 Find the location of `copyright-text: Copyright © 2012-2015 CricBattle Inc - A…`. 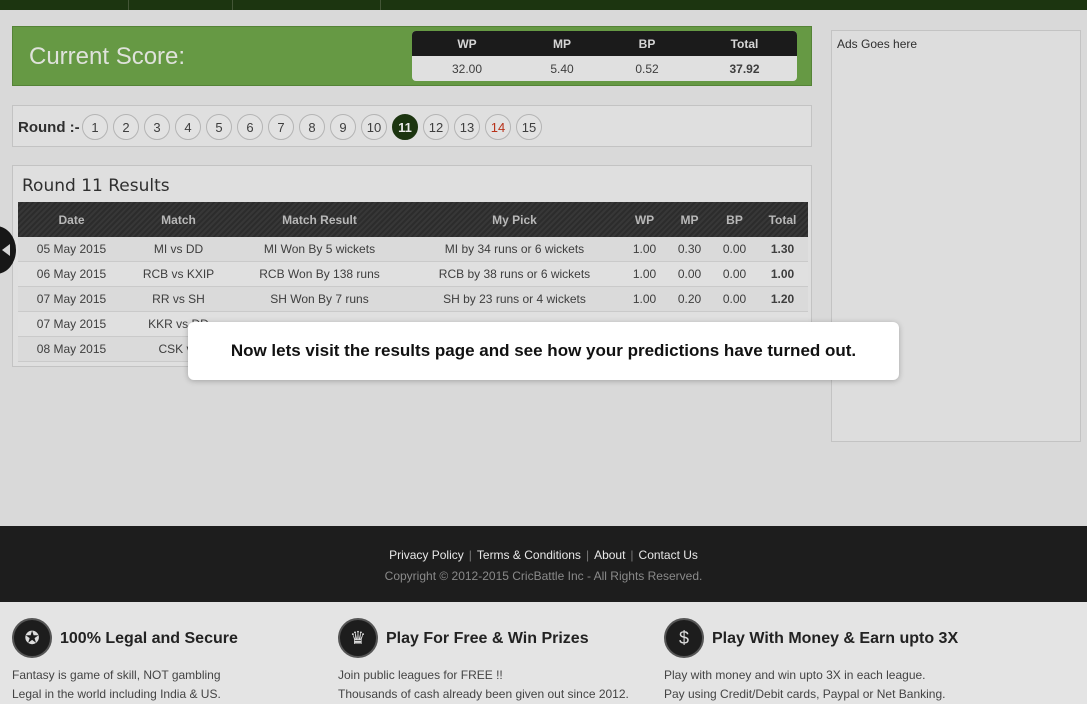

copyright-text: Copyright © 2012-2015 CricBattle Inc - A… is located at coordinates (543, 576).